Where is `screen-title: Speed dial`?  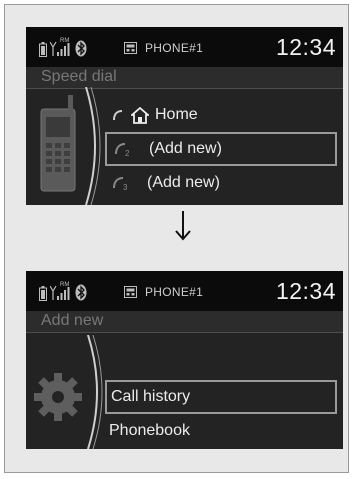 screen-title: Speed dial is located at coordinates (79, 76).